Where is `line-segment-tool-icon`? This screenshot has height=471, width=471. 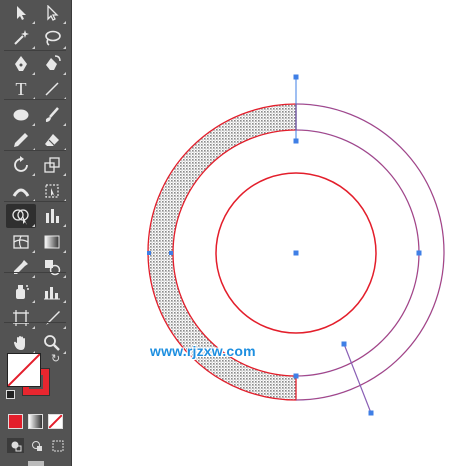 line-segment-tool-icon is located at coordinates (52, 89).